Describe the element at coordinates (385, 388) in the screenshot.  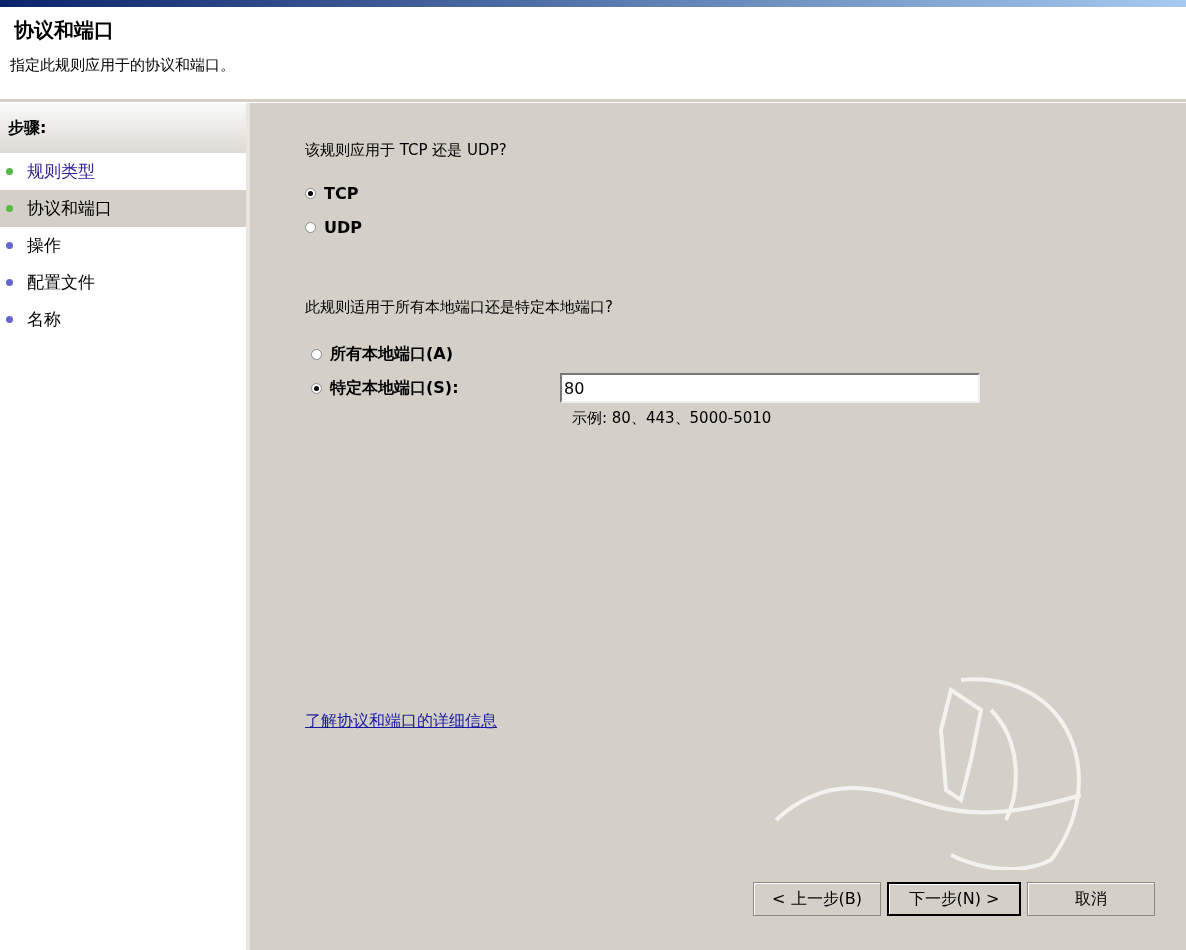
I see `radio-button: 特定本地端口(S):` at that location.